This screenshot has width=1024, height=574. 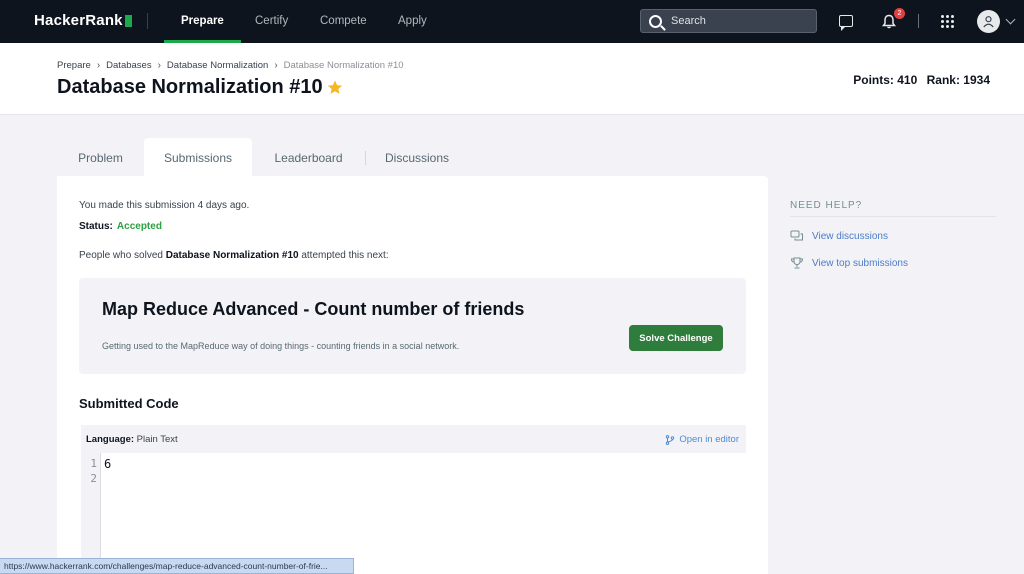 I want to click on code-header: Language: Plain Text Open in editor, so click(x=413, y=439).